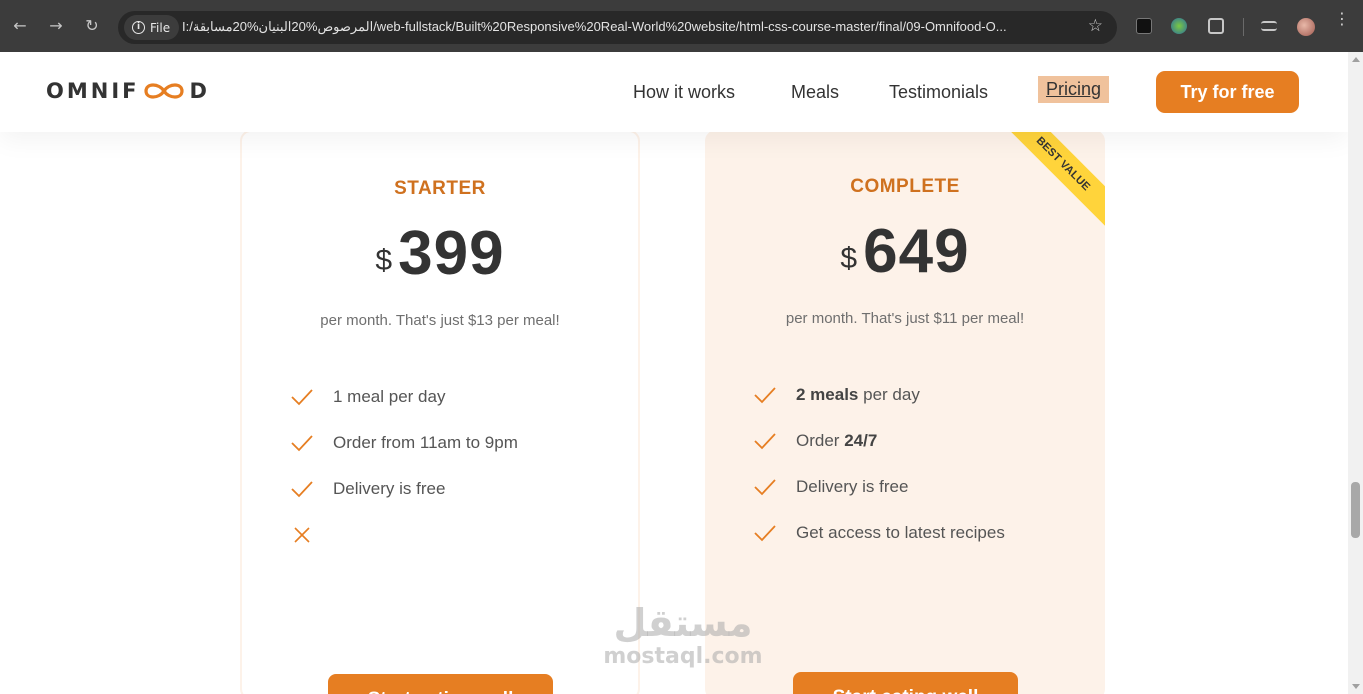 Image resolution: width=1363 pixels, height=694 pixels. I want to click on nav-testimonials: Testimonials, so click(938, 92).